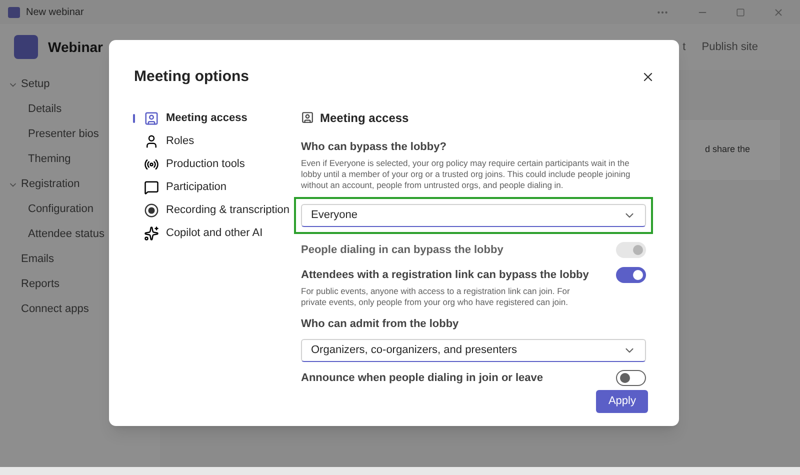 The height and width of the screenshot is (475, 800). I want to click on banner-text: d share the, so click(727, 149).